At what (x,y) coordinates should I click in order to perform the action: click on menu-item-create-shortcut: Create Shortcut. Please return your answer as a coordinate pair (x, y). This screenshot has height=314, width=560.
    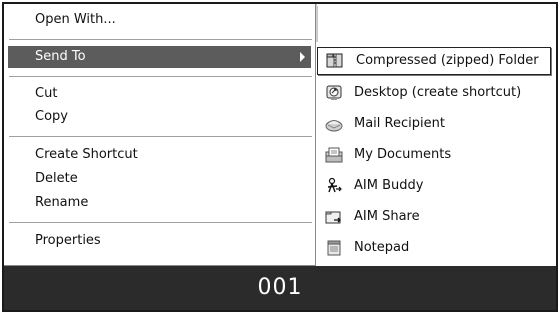
    Looking at the image, I should click on (159, 155).